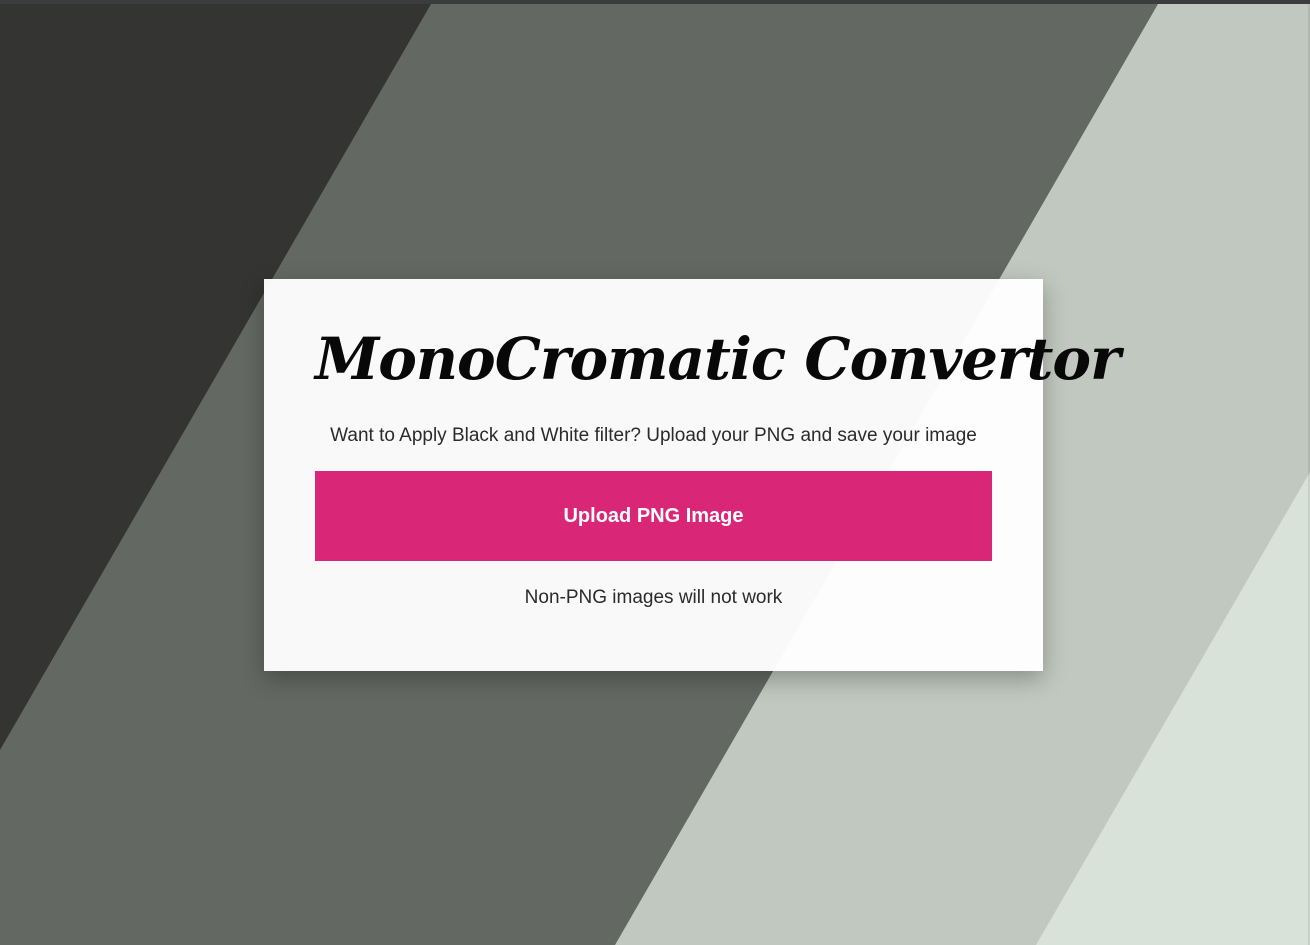 The width and height of the screenshot is (1310, 945). What do you see at coordinates (718, 359) in the screenshot?
I see `page-title: MonoCromatic Convertor` at bounding box center [718, 359].